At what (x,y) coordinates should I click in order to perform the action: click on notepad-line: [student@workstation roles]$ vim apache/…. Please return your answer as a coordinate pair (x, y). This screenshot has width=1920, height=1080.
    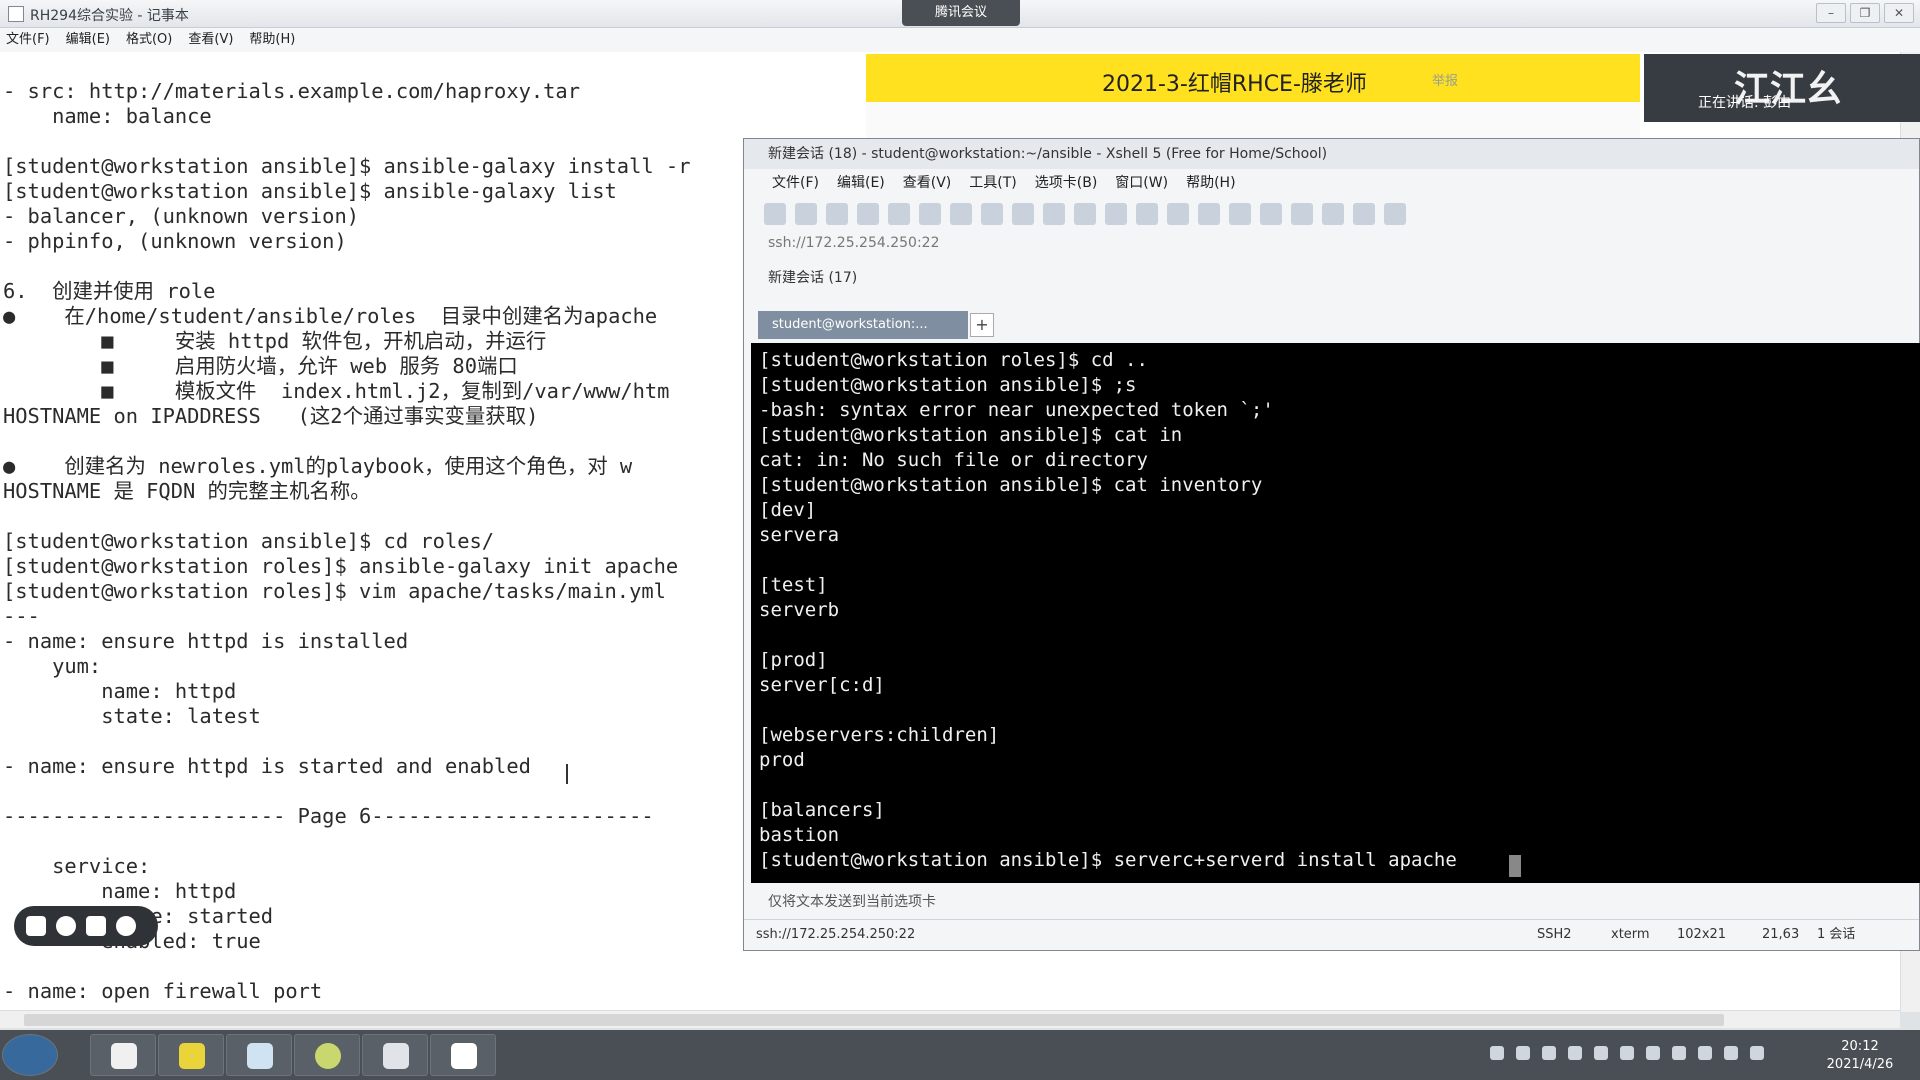
    Looking at the image, I should click on (334, 591).